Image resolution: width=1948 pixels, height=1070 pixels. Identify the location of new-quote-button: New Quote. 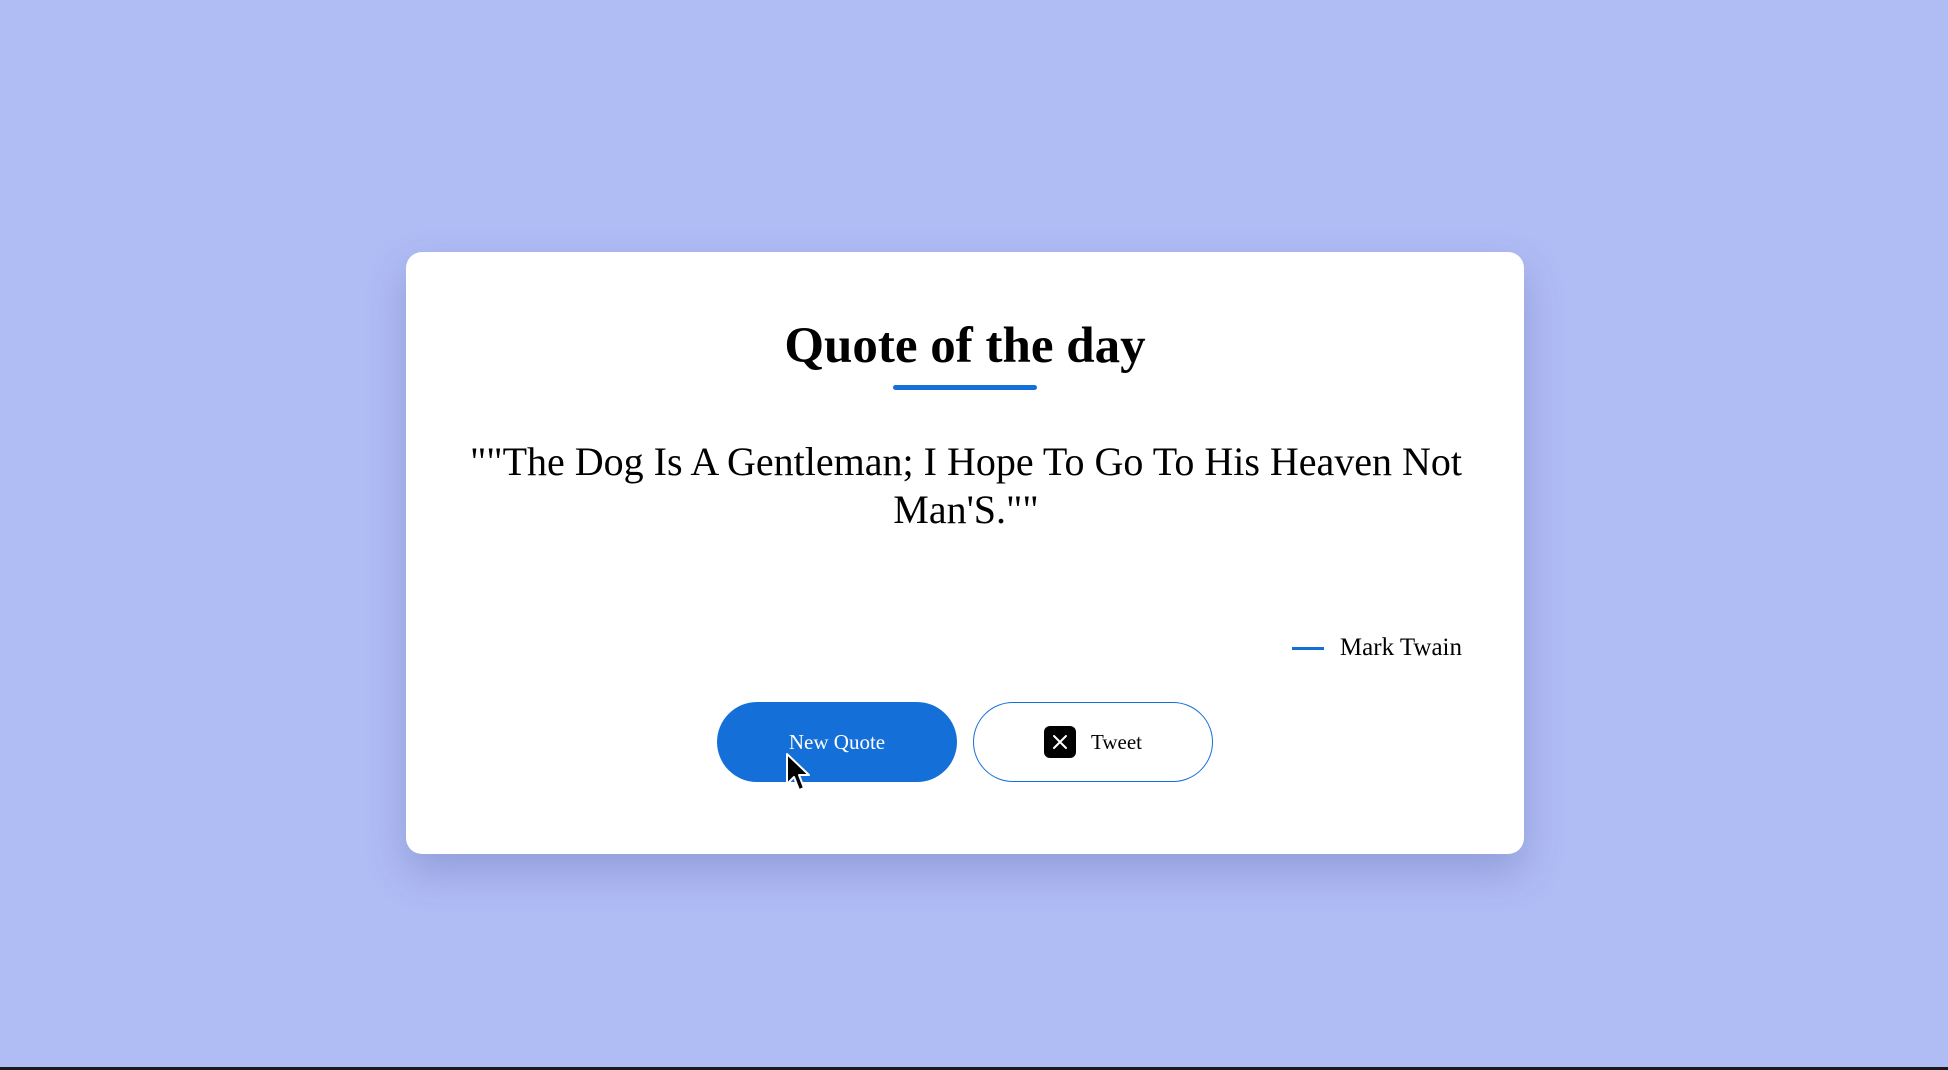
(837, 742).